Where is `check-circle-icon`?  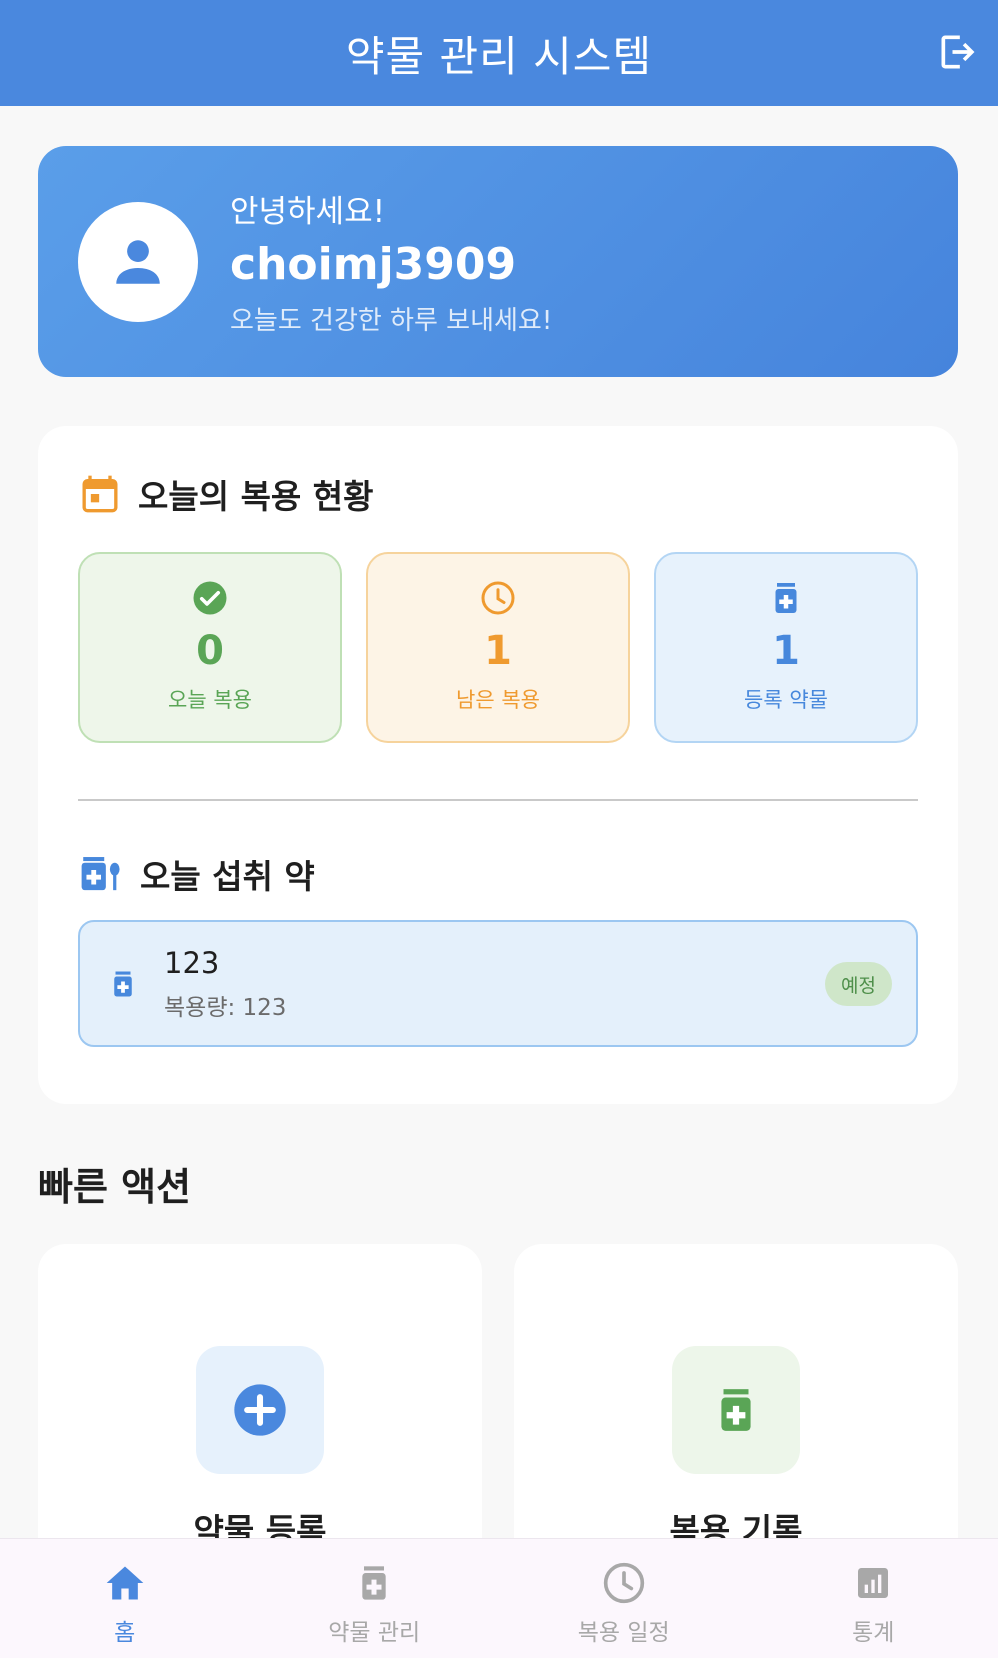
check-circle-icon is located at coordinates (210, 598).